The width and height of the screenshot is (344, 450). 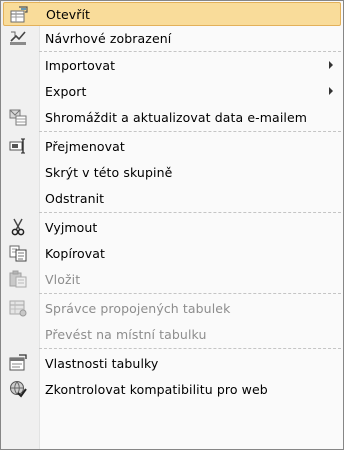 What do you see at coordinates (71, 227) in the screenshot?
I see `menu-item-label: Vyjmout` at bounding box center [71, 227].